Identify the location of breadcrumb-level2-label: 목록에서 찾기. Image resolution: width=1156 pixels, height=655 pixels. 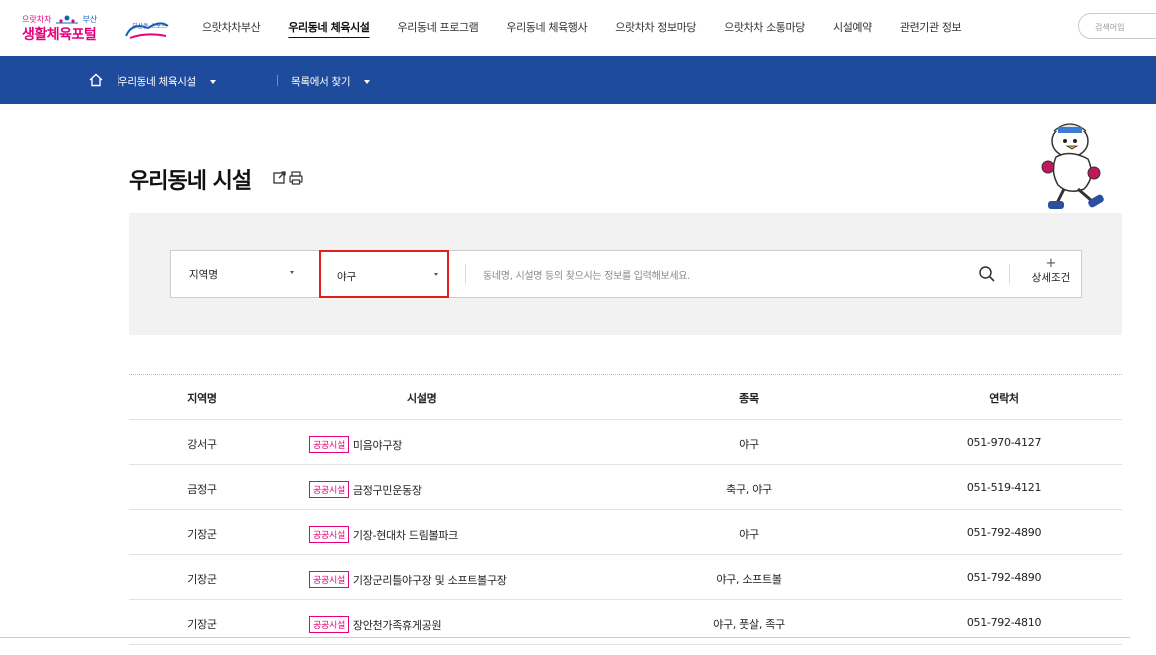
(321, 82).